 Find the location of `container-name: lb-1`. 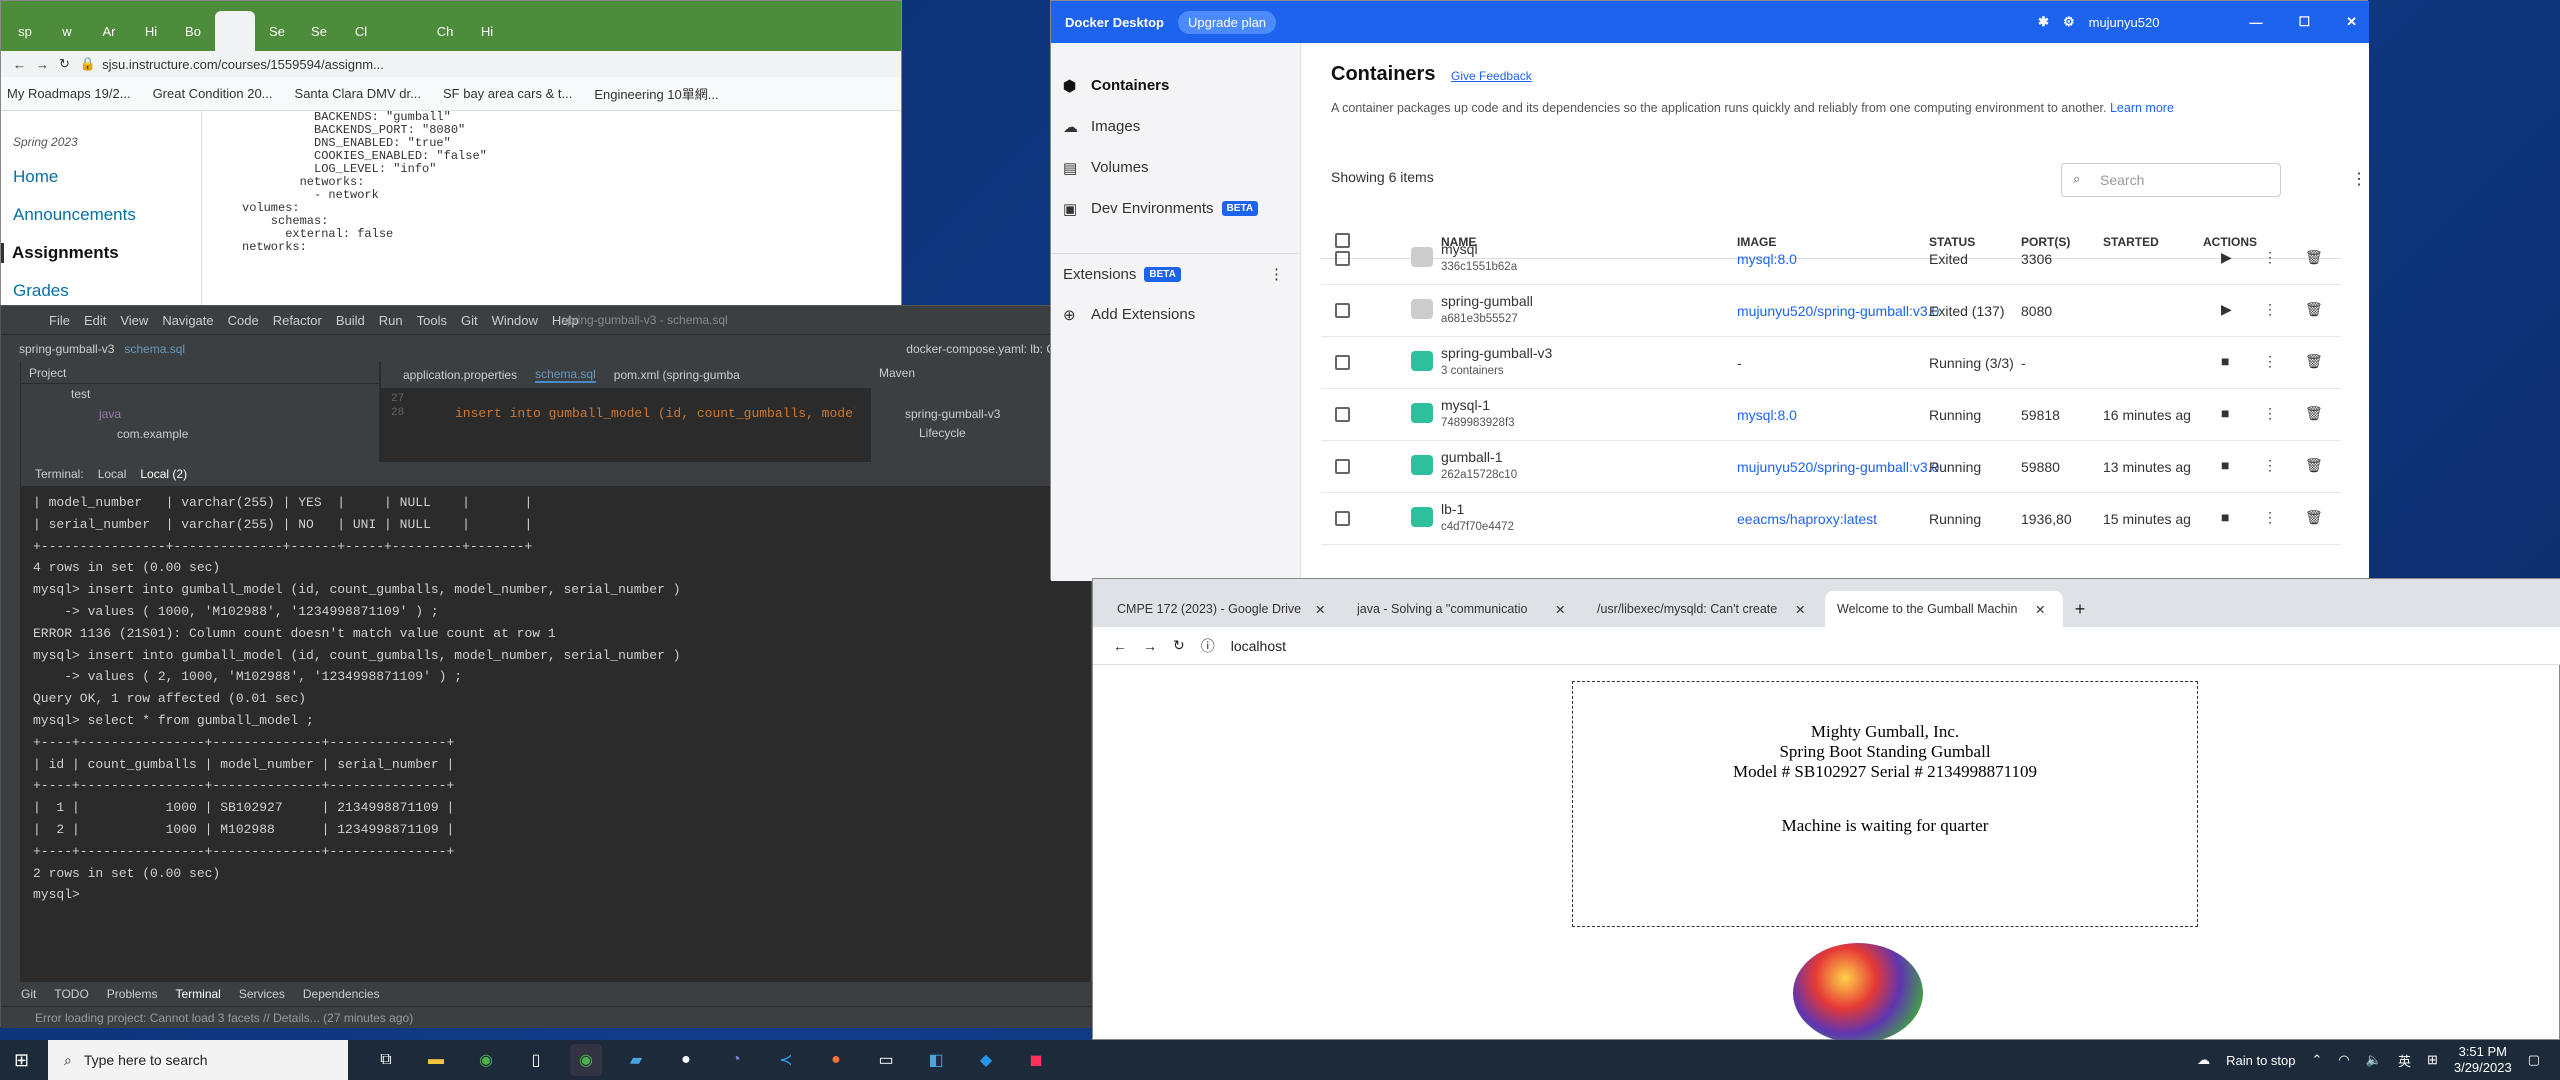

container-name: lb-1 is located at coordinates (1452, 509).